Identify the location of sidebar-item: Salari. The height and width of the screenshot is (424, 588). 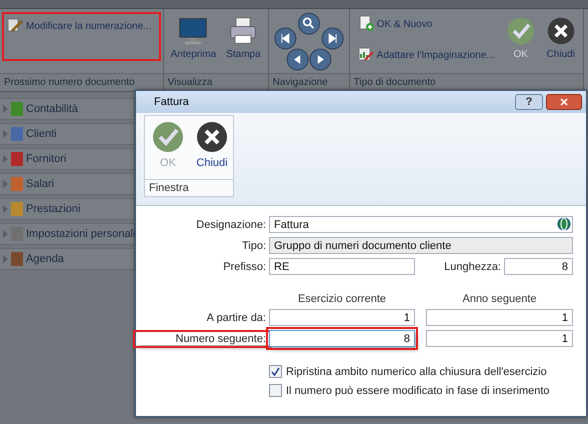
(67, 184).